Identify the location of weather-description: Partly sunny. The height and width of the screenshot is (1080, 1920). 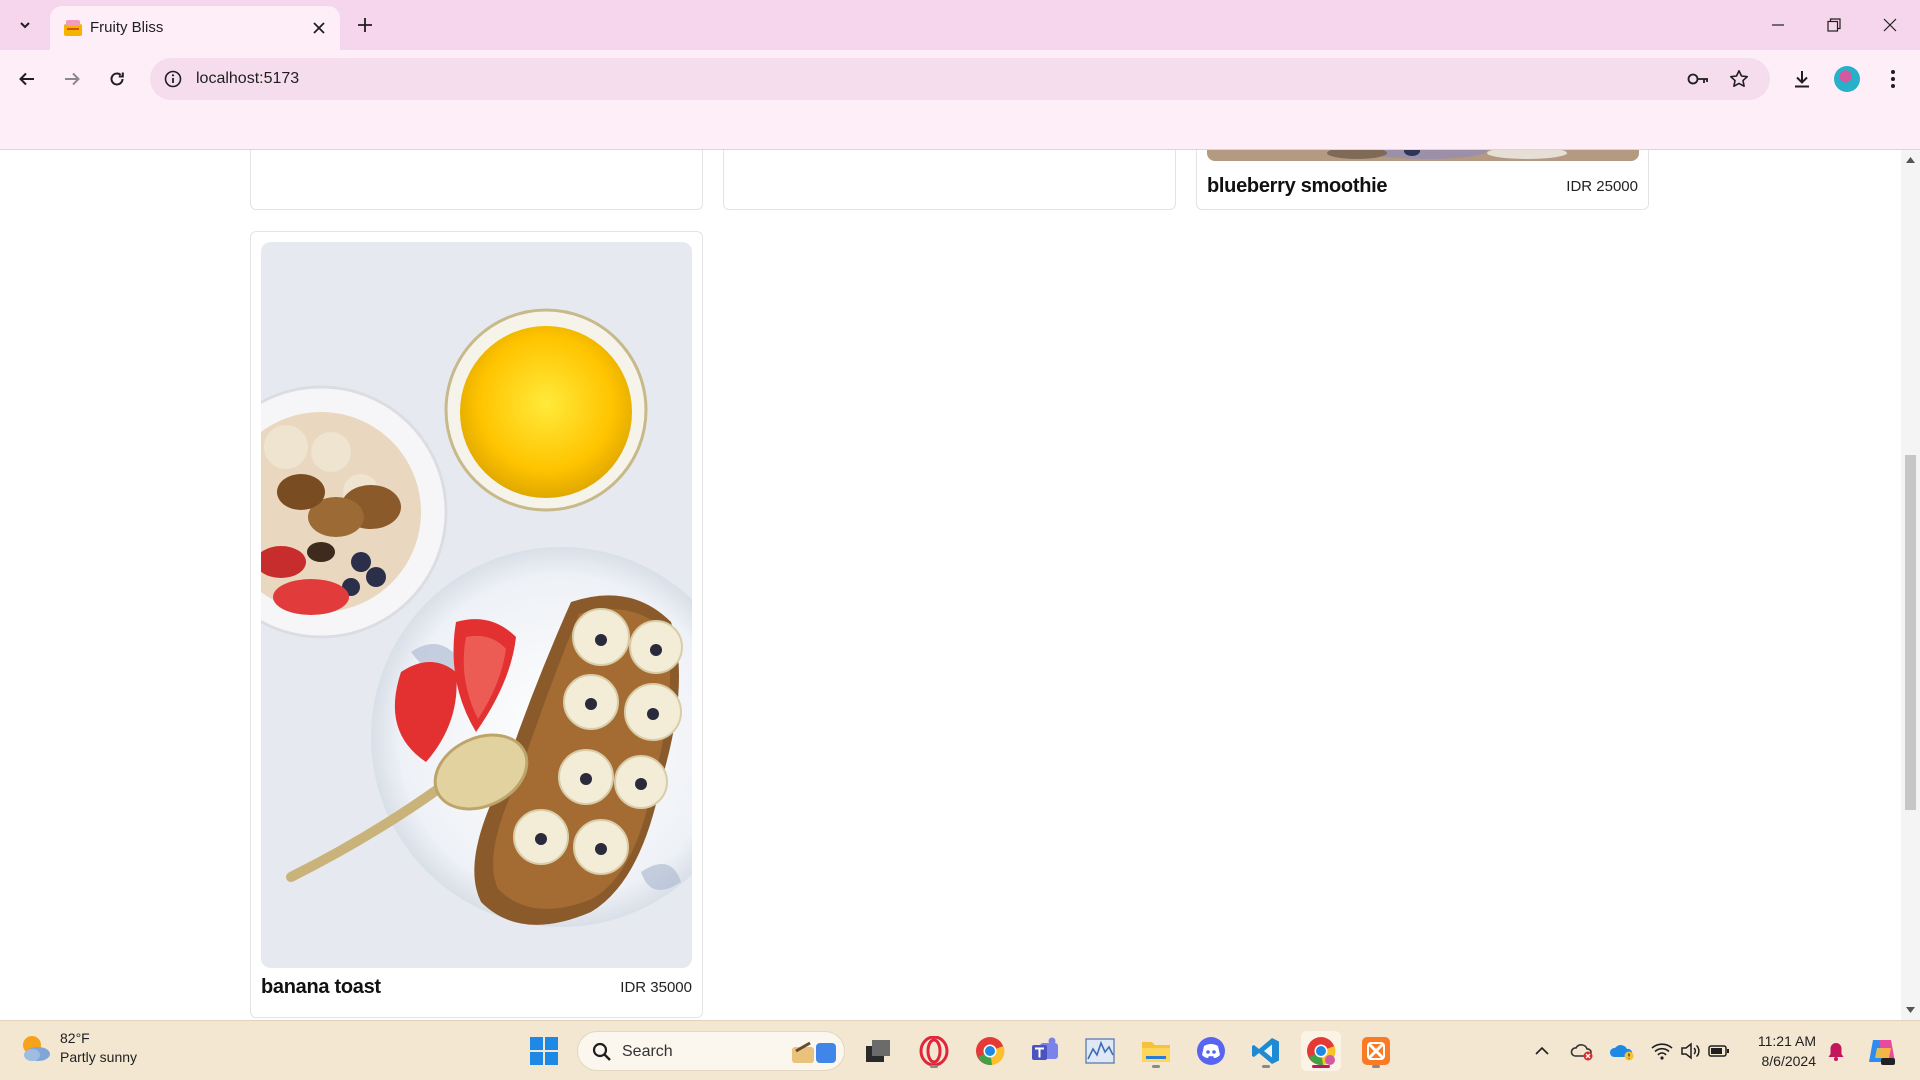
(99, 1057).